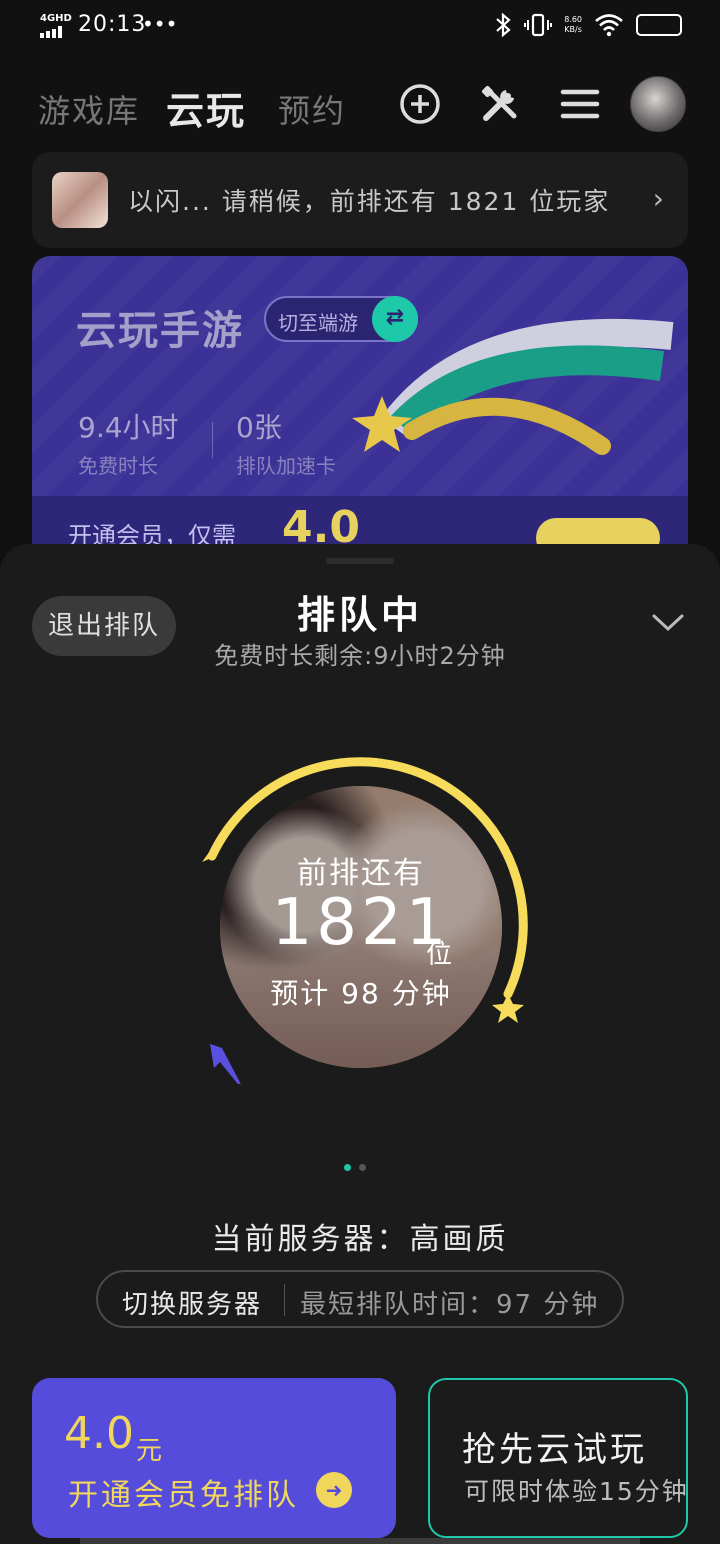  What do you see at coordinates (206, 107) in the screenshot?
I see `tab-cloud-play: 云玩` at bounding box center [206, 107].